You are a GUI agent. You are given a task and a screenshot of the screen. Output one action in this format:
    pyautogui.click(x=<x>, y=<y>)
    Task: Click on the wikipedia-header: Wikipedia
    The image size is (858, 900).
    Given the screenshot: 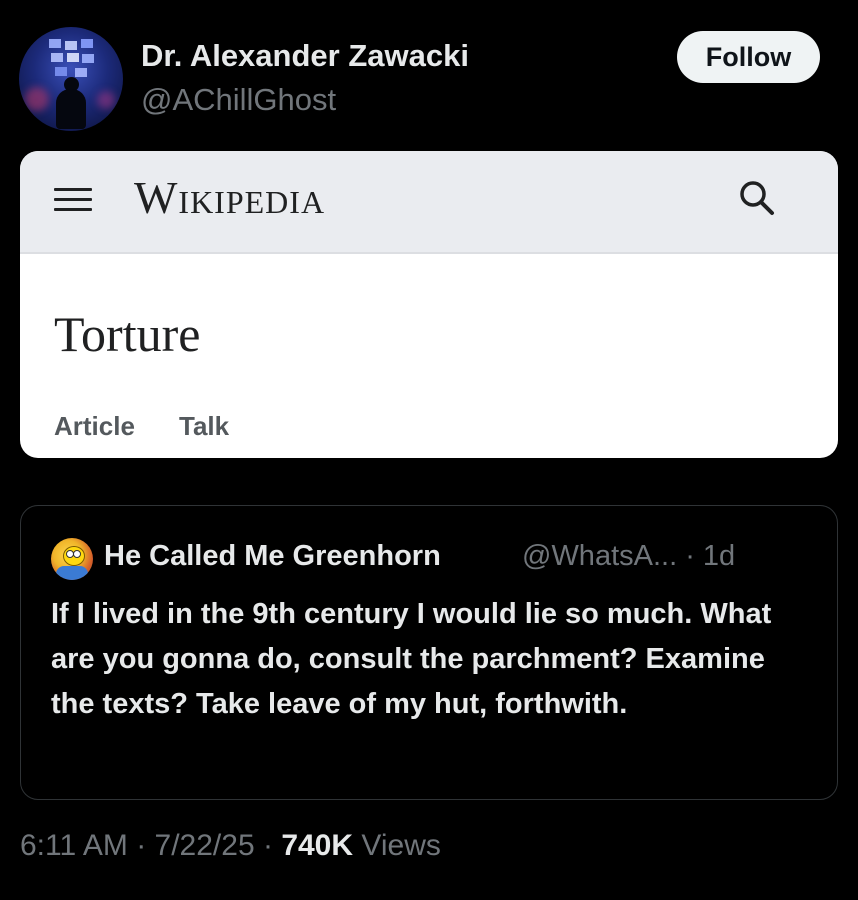 What is the action you would take?
    pyautogui.click(x=429, y=202)
    